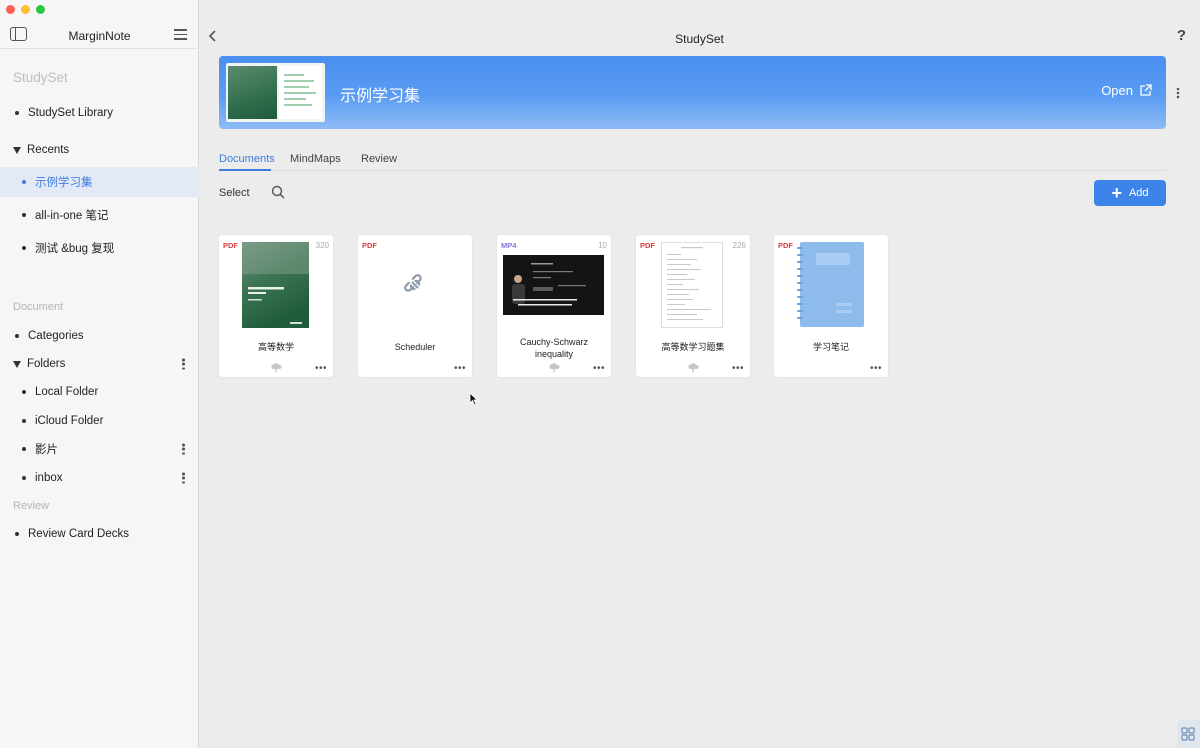 The height and width of the screenshot is (748, 1200). What do you see at coordinates (602, 245) in the screenshot?
I see `page-count: 10` at bounding box center [602, 245].